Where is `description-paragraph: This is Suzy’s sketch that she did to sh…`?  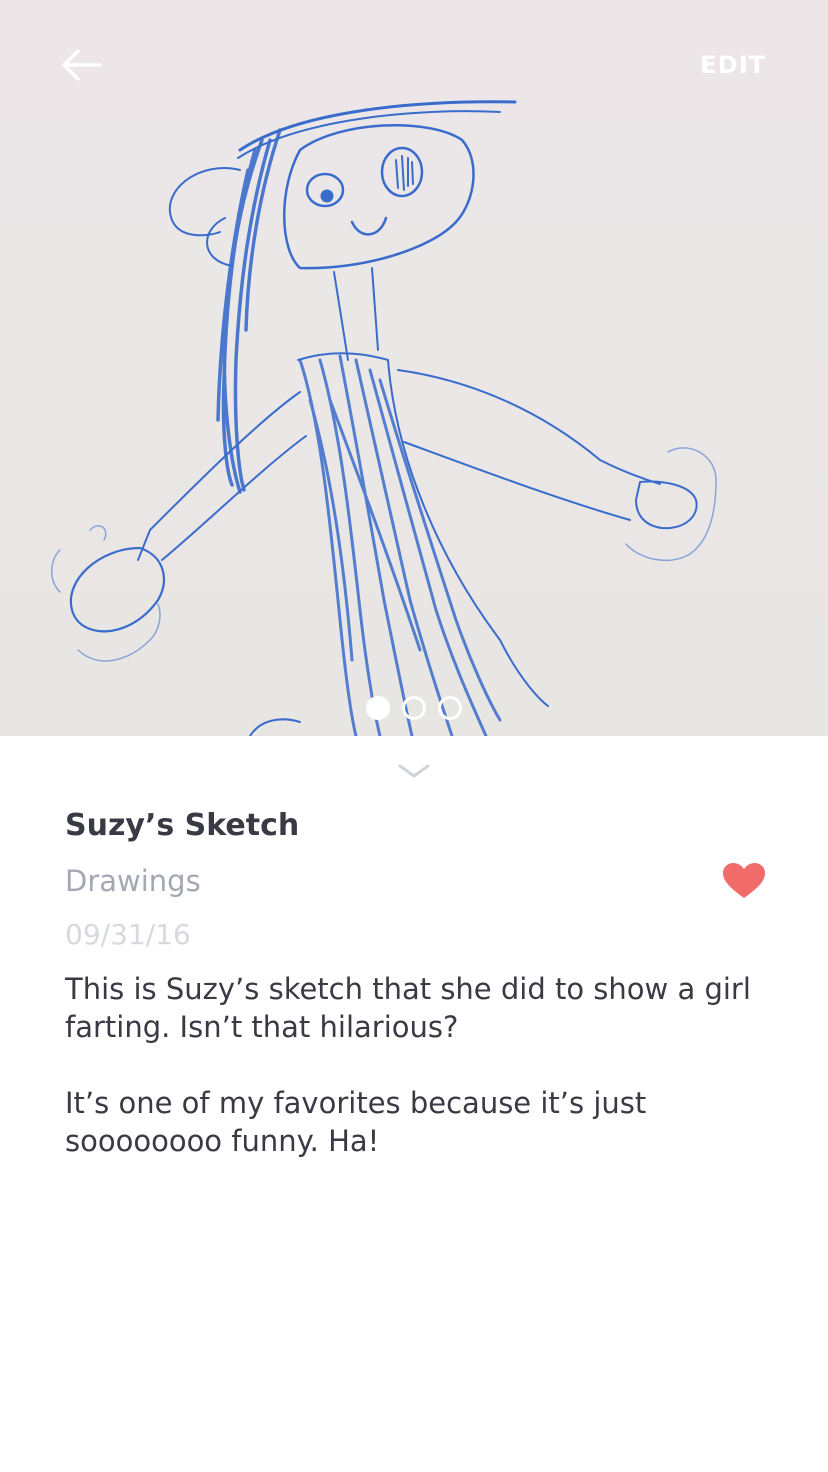 description-paragraph: This is Suzy’s sketch that she did to sh… is located at coordinates (408, 1008).